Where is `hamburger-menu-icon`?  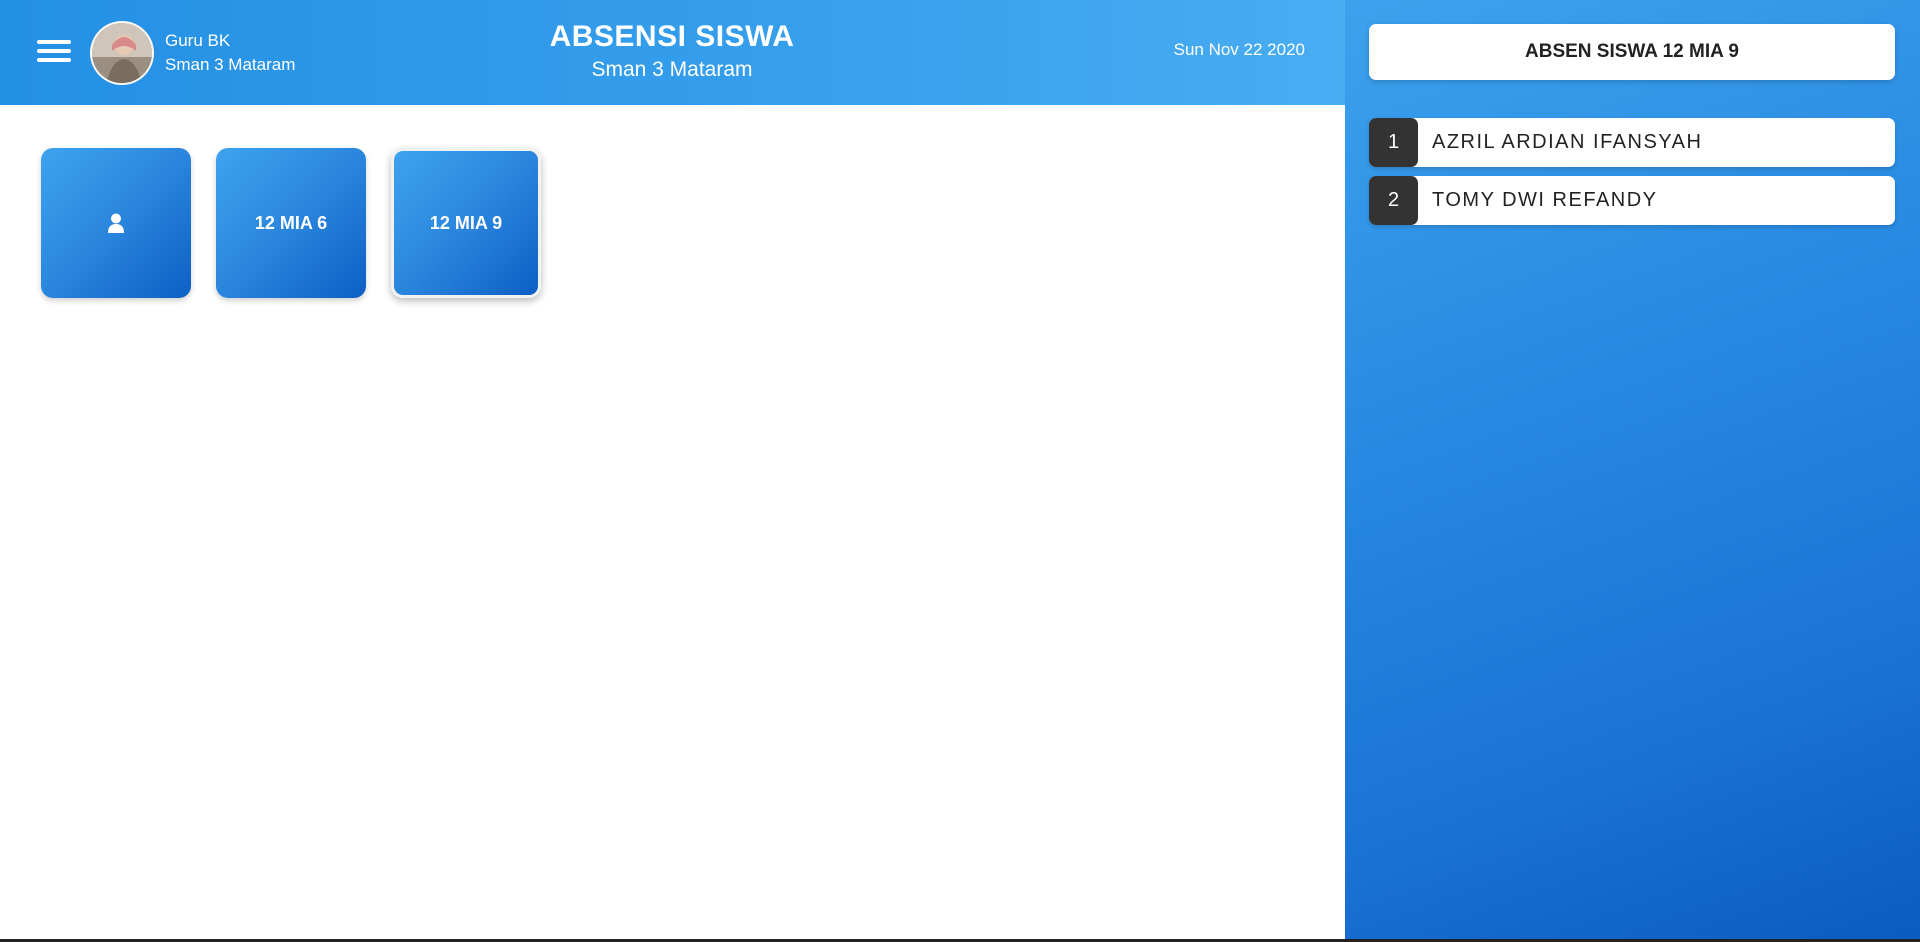 hamburger-menu-icon is located at coordinates (54, 52).